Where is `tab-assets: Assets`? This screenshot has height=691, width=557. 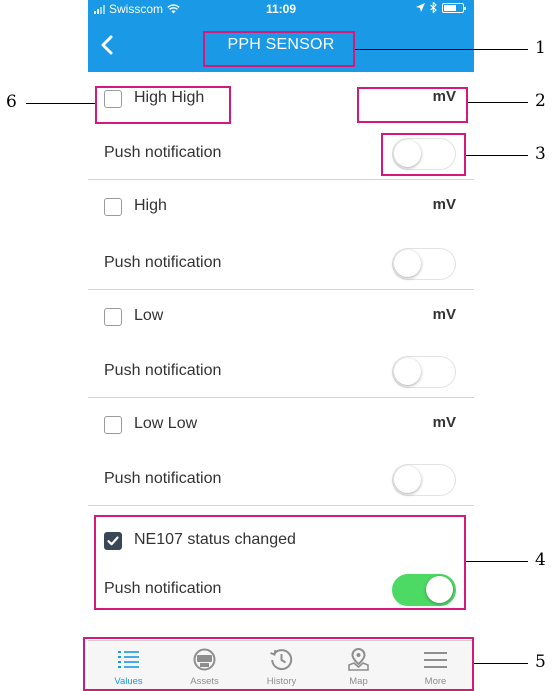 tab-assets: Assets is located at coordinates (204, 666).